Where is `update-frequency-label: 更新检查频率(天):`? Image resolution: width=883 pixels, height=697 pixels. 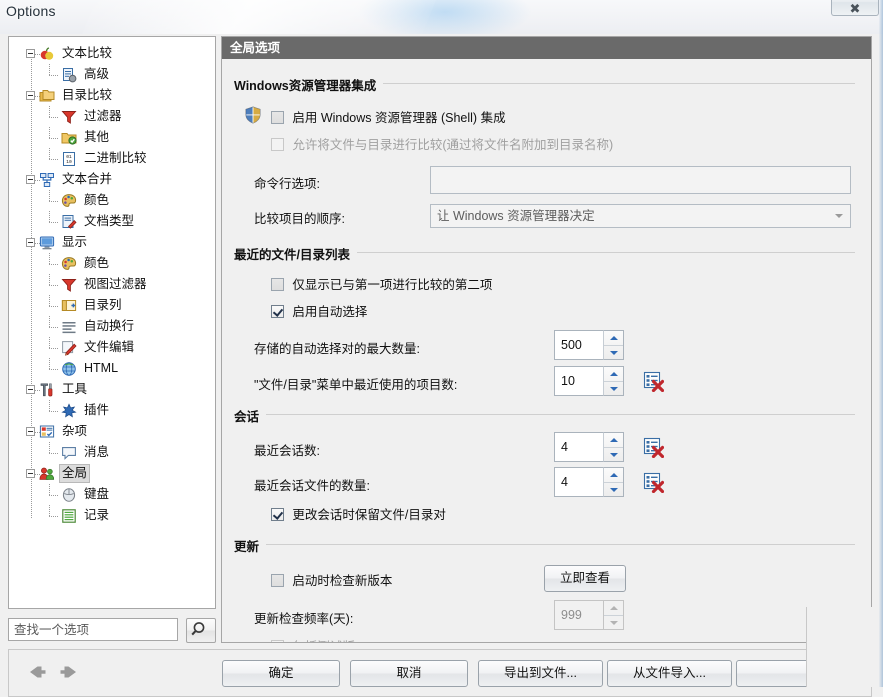
update-frequency-label: 更新检查频率(天): is located at coordinates (304, 619).